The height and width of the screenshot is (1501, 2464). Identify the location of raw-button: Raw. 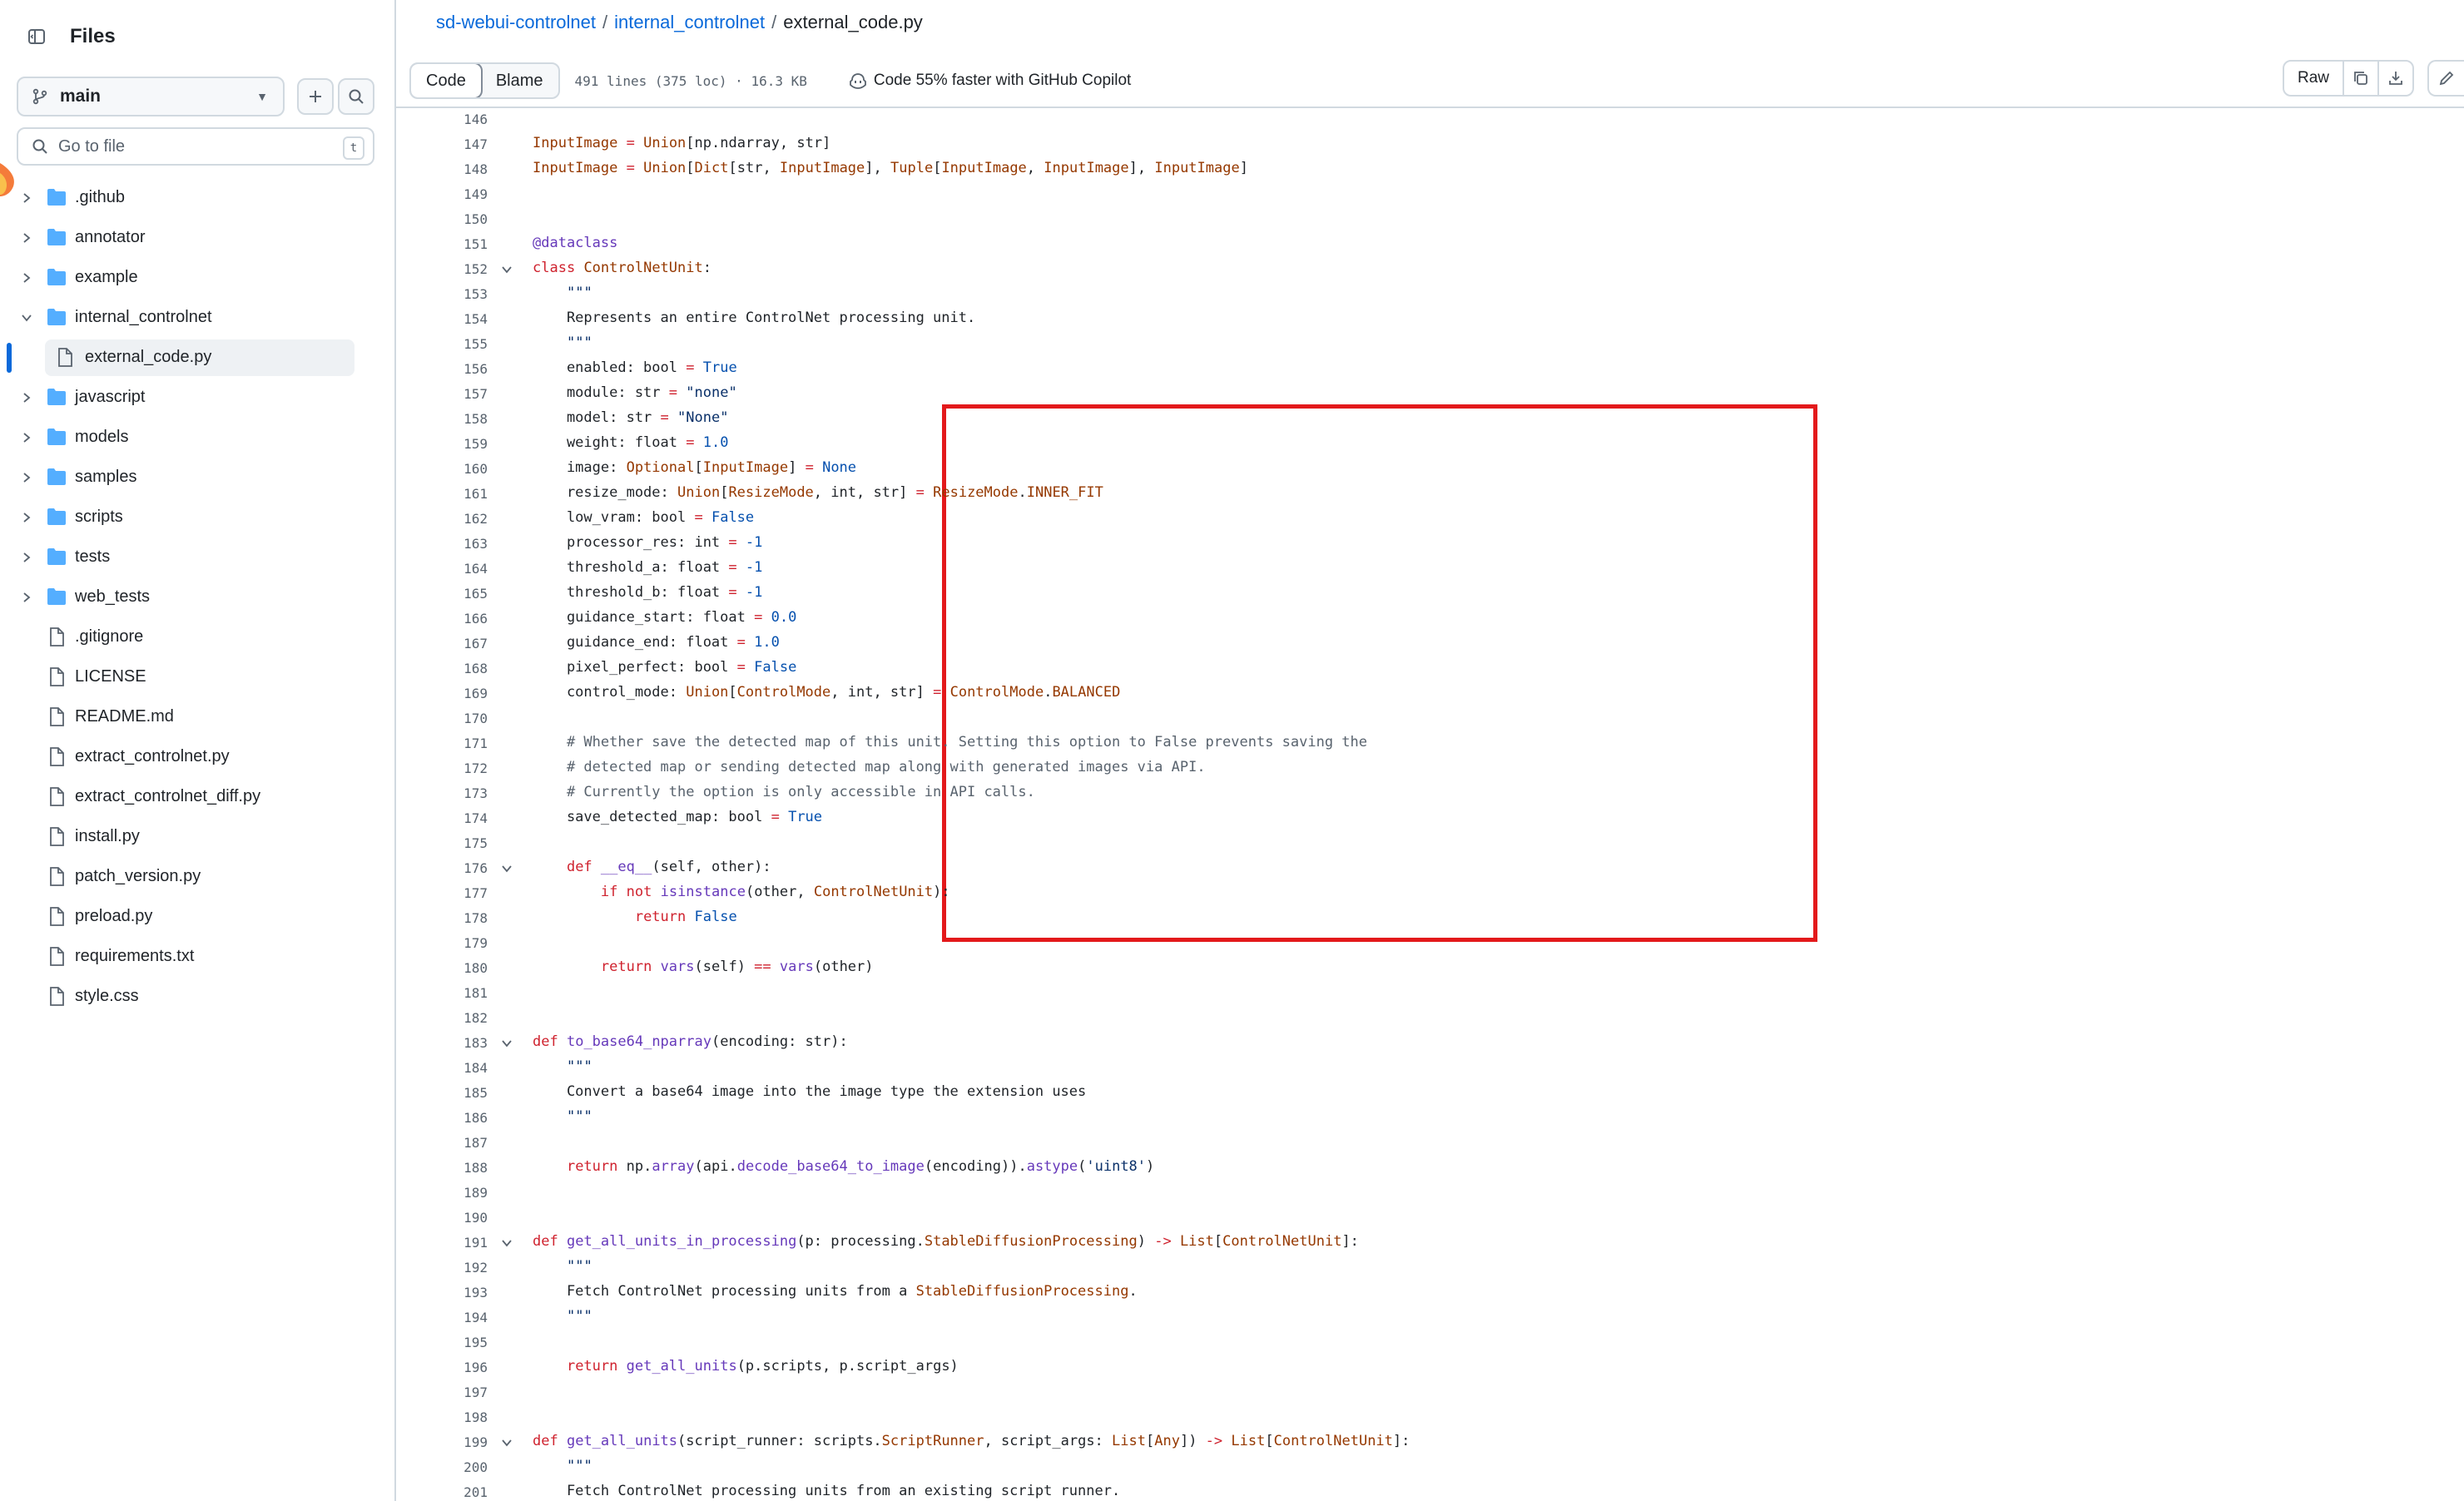
(2313, 78).